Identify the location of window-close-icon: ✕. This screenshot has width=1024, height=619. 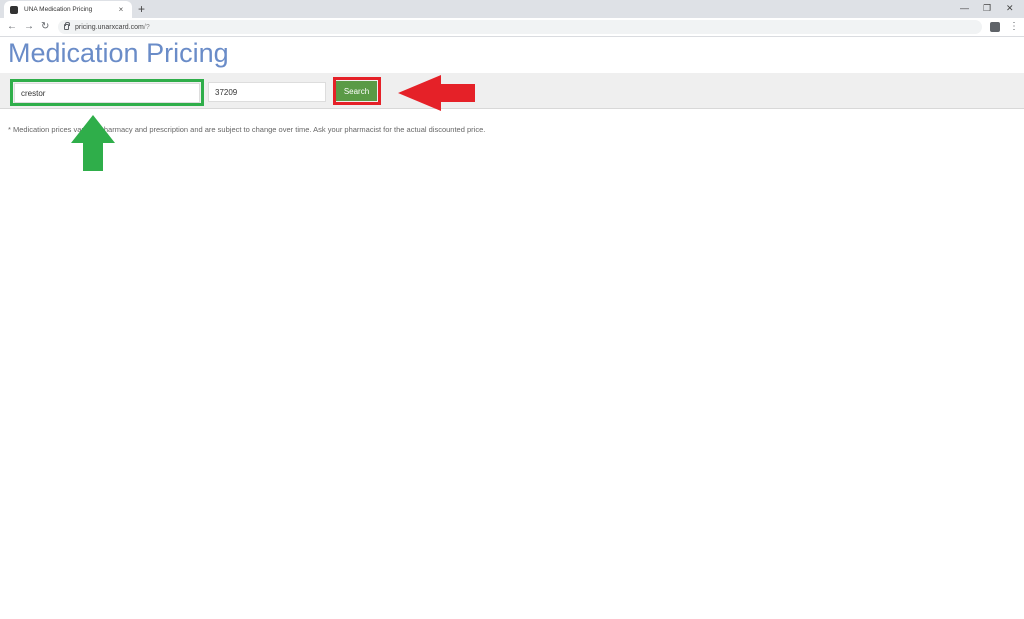
(1010, 8).